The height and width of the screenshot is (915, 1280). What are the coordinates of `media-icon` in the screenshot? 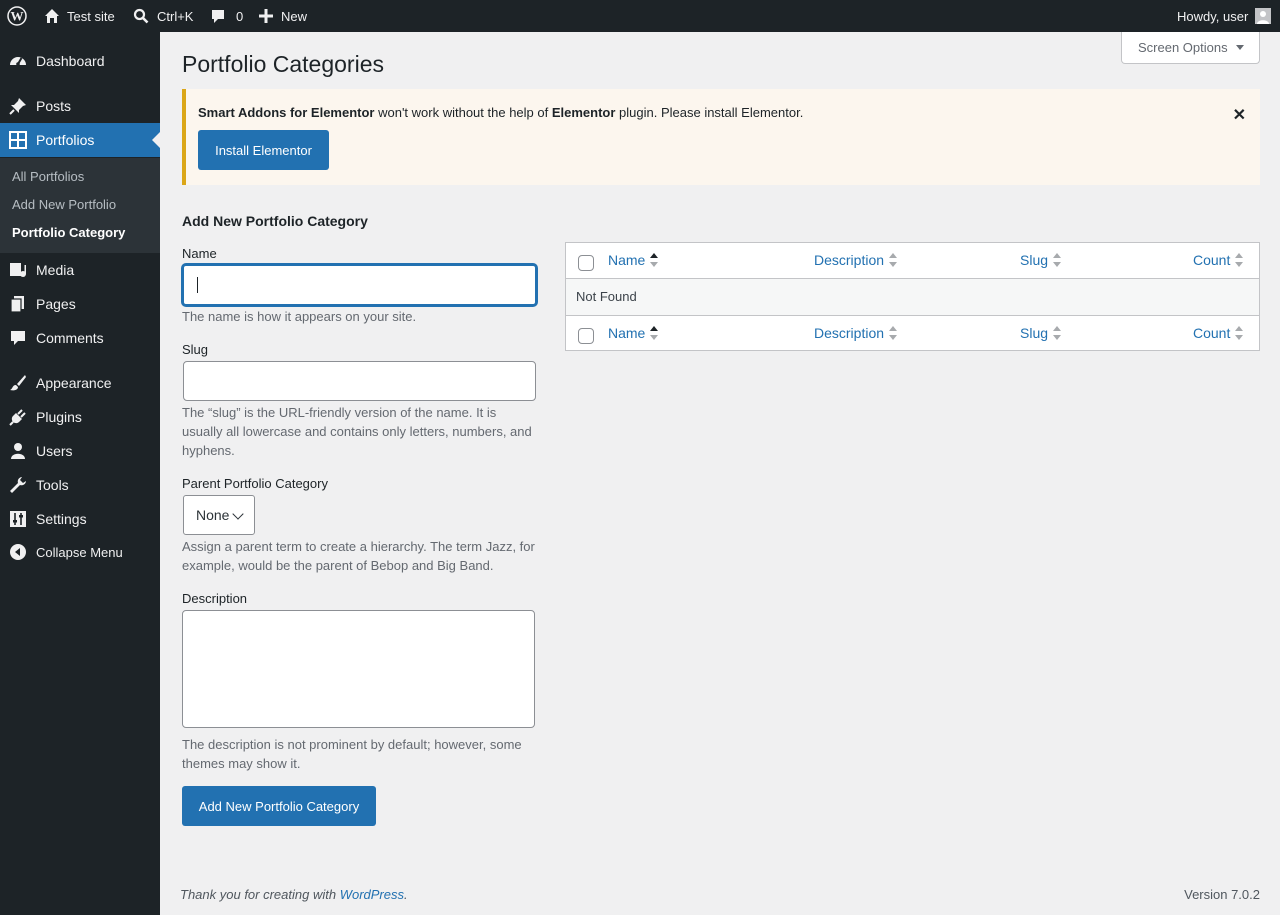 It's located at (18, 270).